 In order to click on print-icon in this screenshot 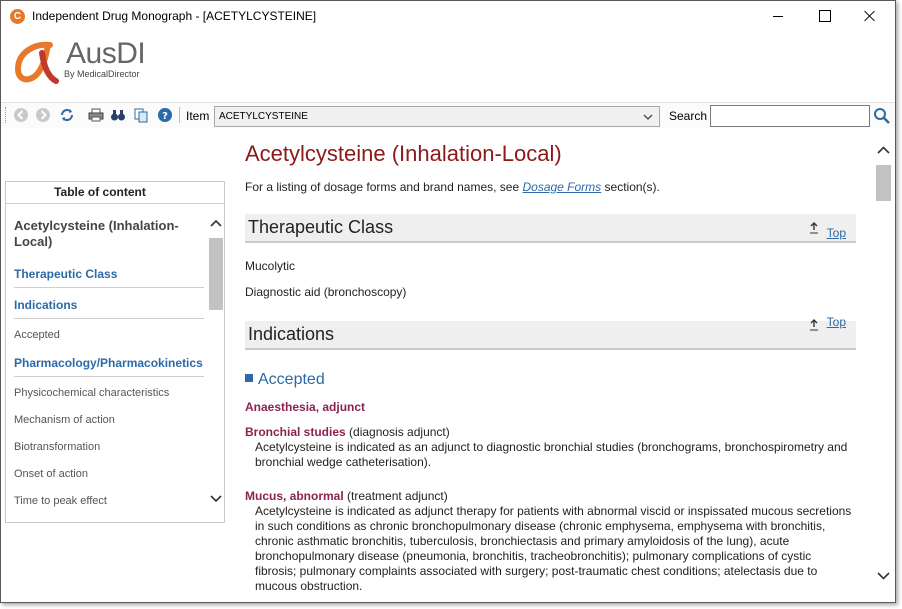, I will do `click(96, 115)`.